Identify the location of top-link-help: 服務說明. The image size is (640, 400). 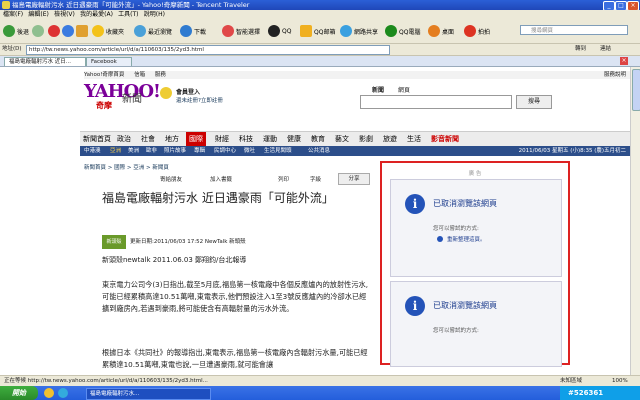
(615, 75).